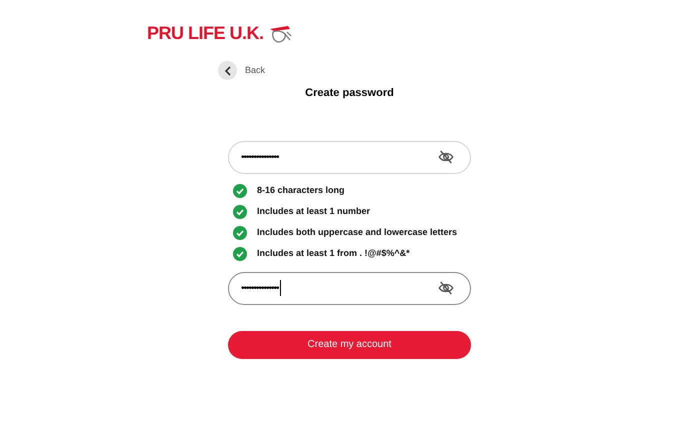 Image resolution: width=699 pixels, height=421 pixels. I want to click on create-account-button: Create my account, so click(349, 344).